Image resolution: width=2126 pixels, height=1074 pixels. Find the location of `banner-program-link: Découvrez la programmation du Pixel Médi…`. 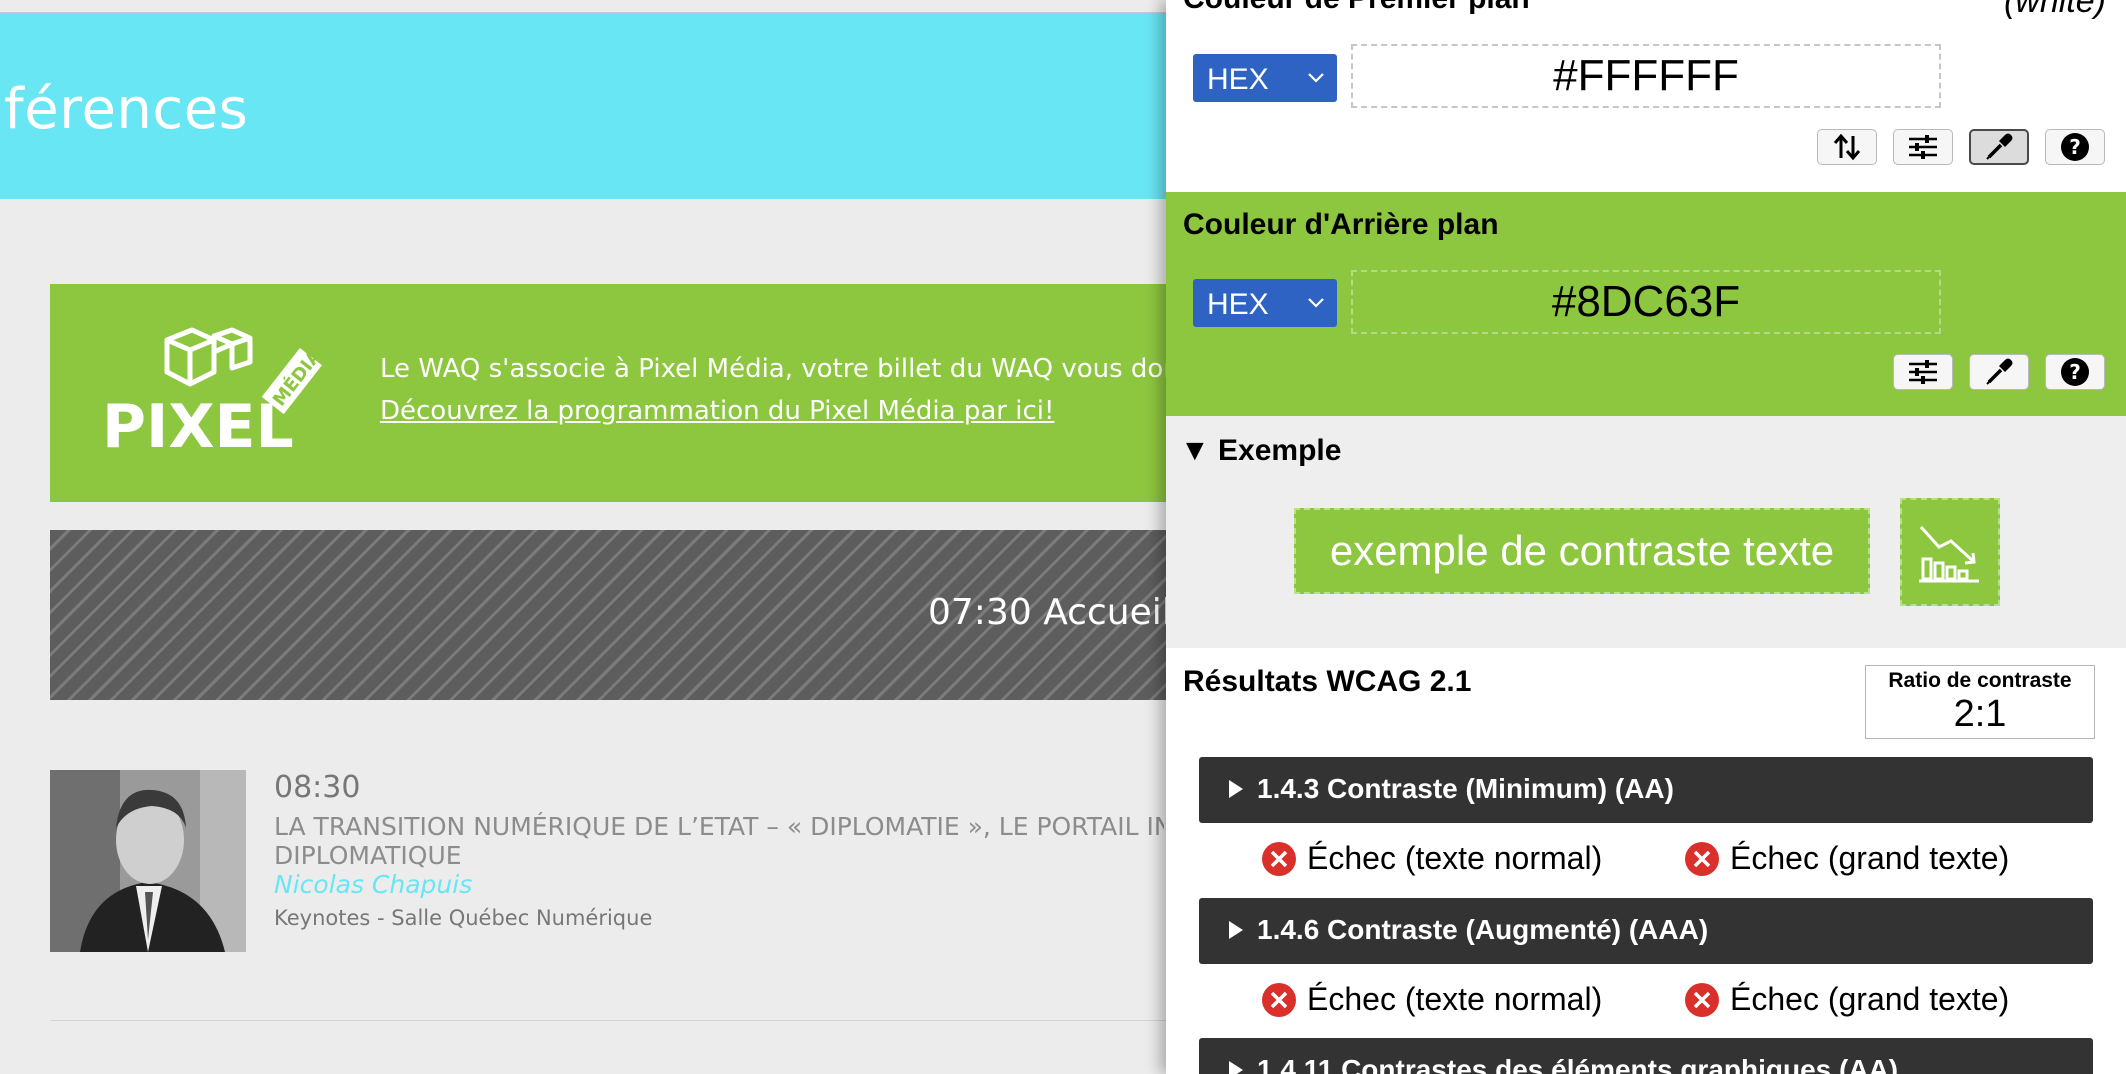

banner-program-link: Découvrez la programmation du Pixel Médi… is located at coordinates (717, 411).